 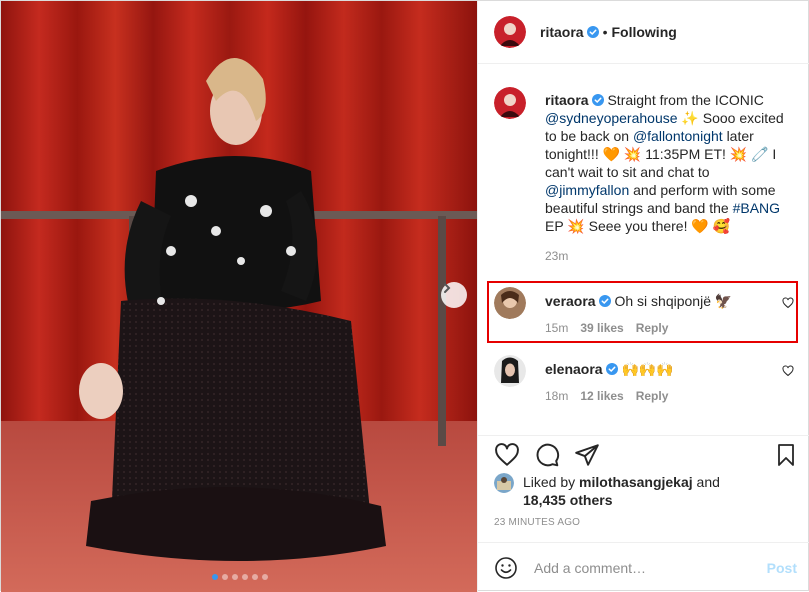 I want to click on comment-meta: 18m 12 likes Reply, so click(x=606, y=396).